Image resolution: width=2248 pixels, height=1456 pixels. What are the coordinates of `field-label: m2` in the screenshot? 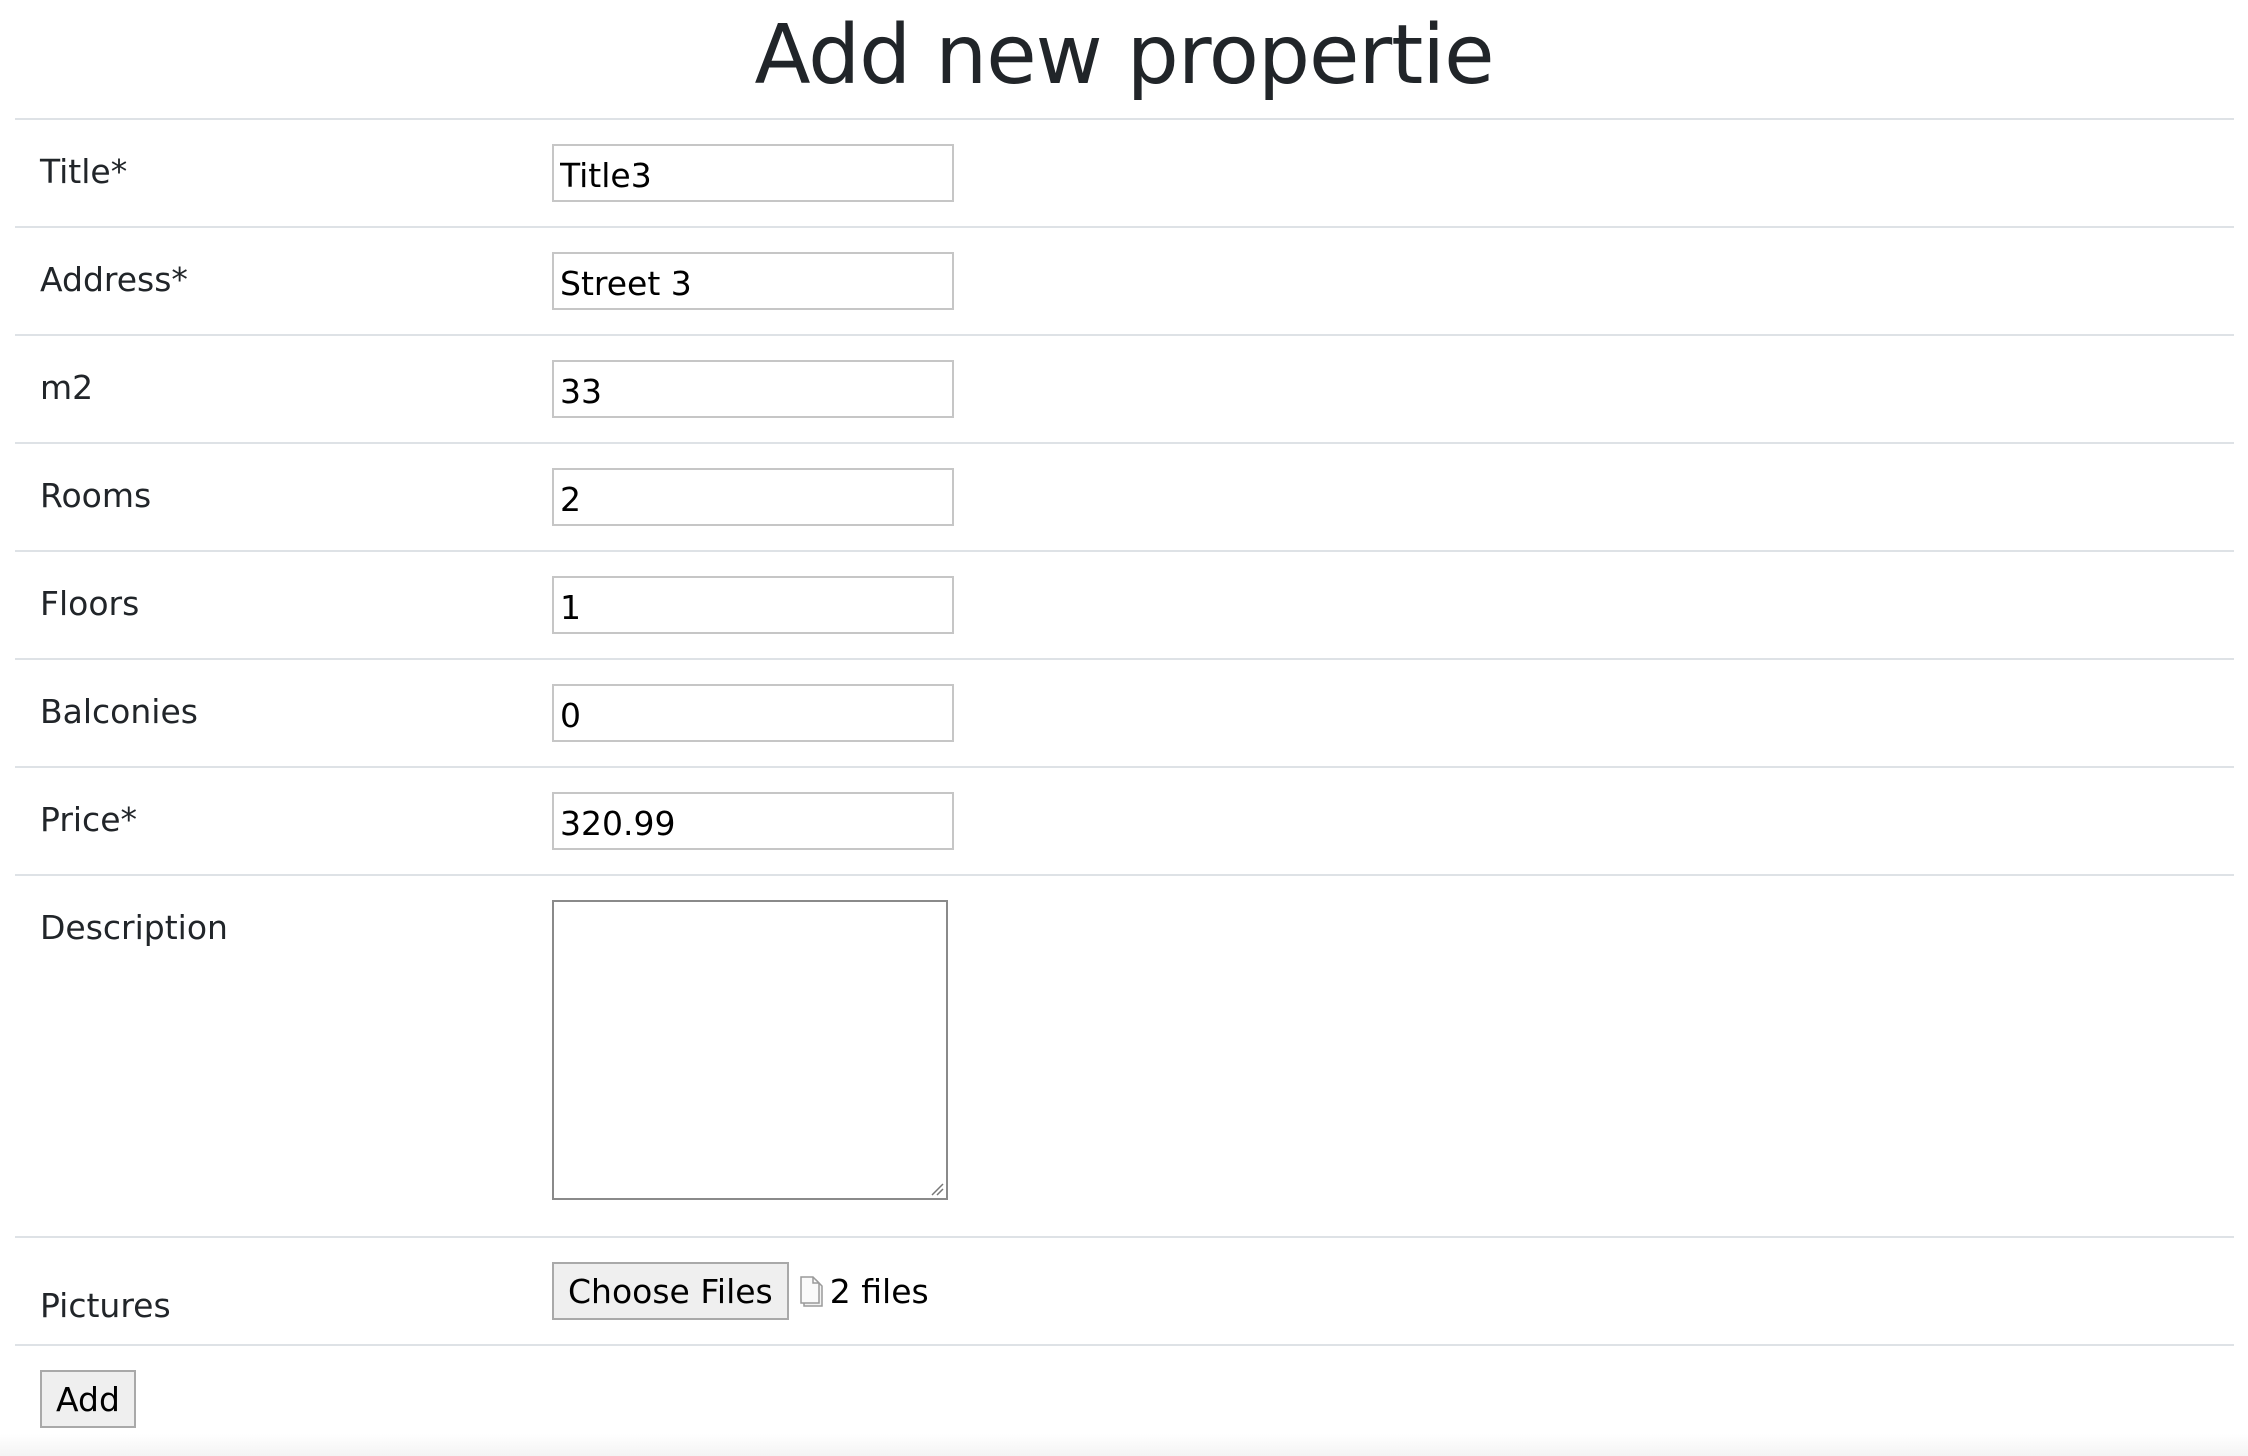 It's located at (67, 387).